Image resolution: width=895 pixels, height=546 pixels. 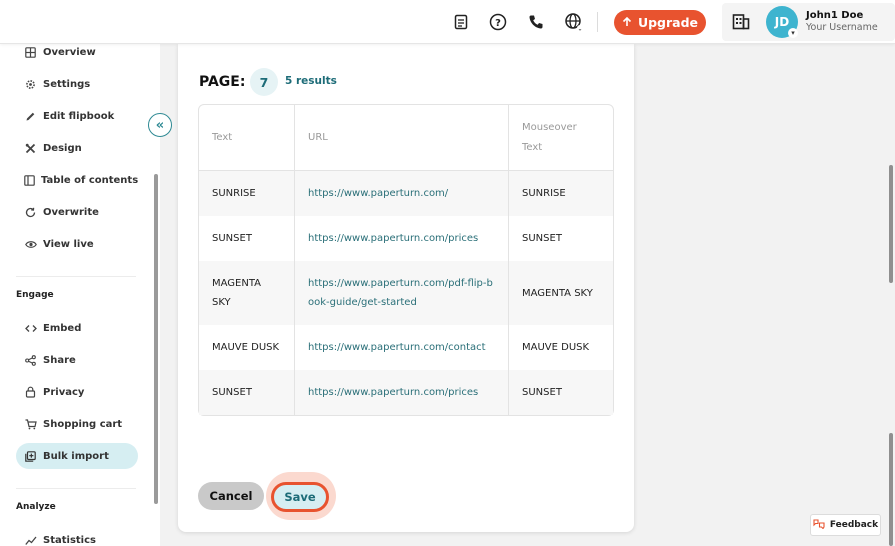 What do you see at coordinates (561, 138) in the screenshot?
I see `column-header-mouseover: Mouseover Text` at bounding box center [561, 138].